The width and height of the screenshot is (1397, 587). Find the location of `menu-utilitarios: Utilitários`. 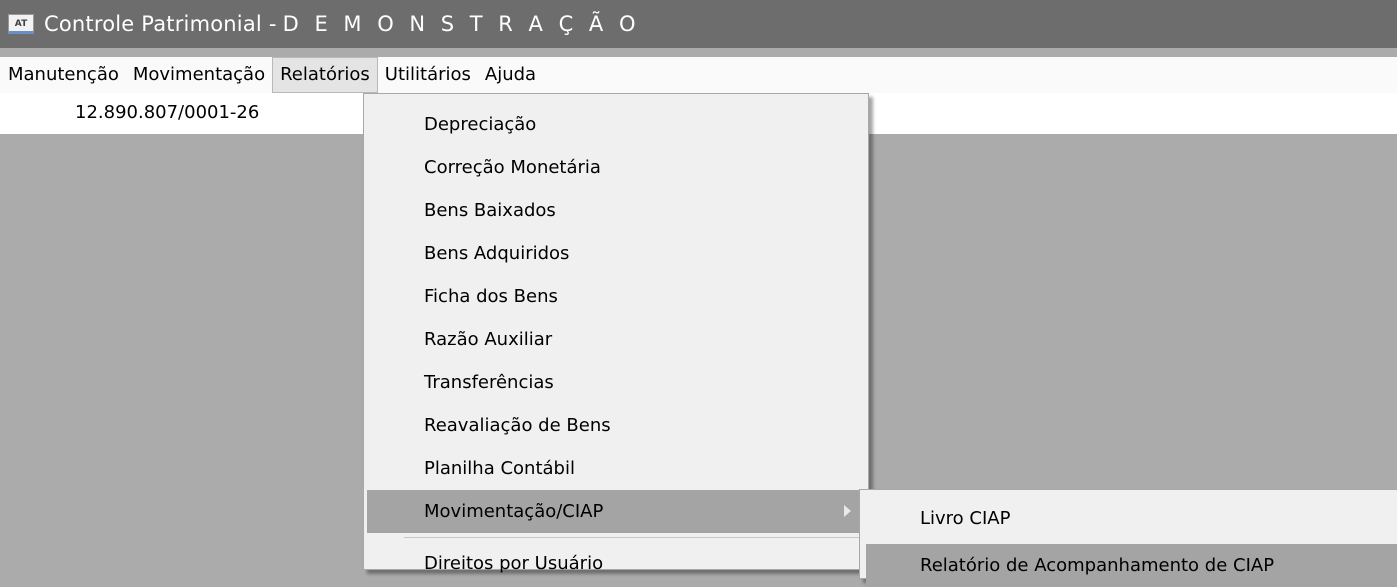

menu-utilitarios: Utilitários is located at coordinates (428, 75).